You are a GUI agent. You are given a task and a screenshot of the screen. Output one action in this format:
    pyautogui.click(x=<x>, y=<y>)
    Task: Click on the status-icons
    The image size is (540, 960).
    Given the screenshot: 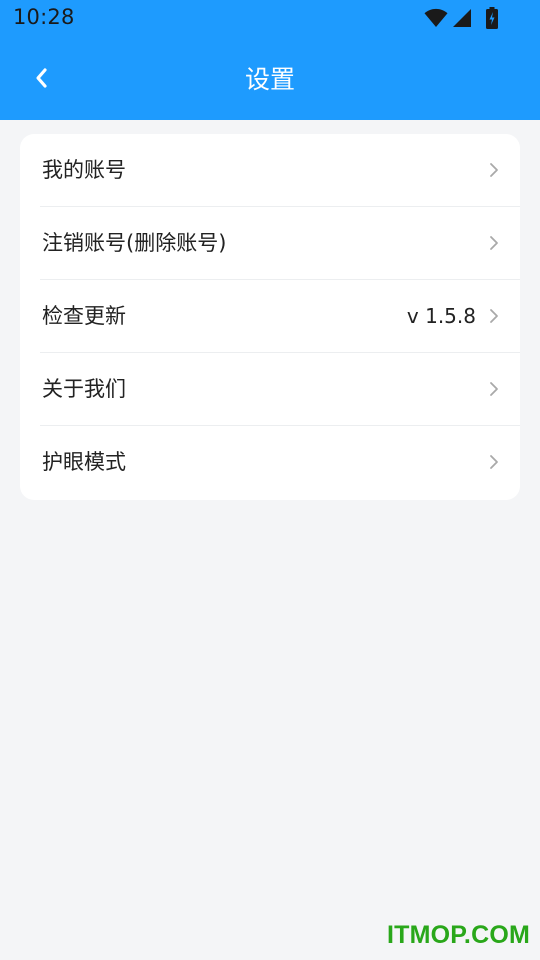 What is the action you would take?
    pyautogui.click(x=461, y=18)
    